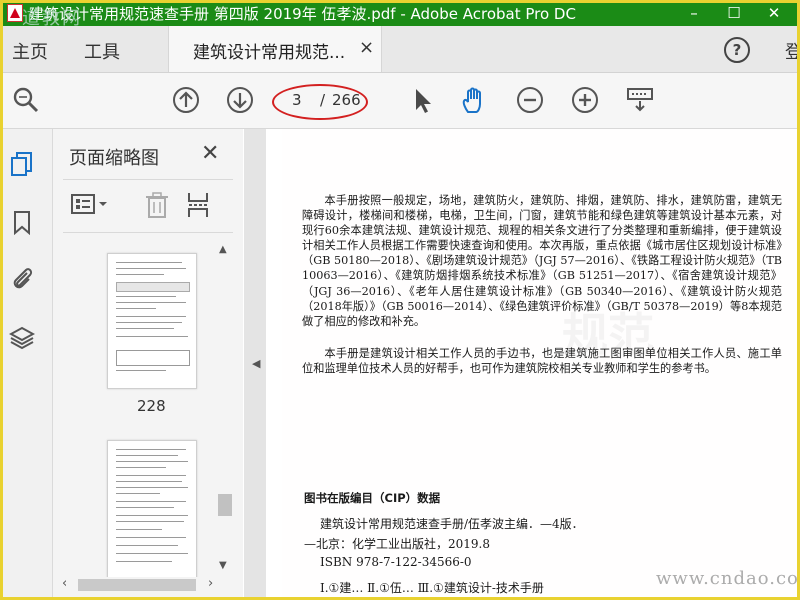 This screenshot has width=800, height=600. I want to click on select-arrow-icon, so click(422, 100).